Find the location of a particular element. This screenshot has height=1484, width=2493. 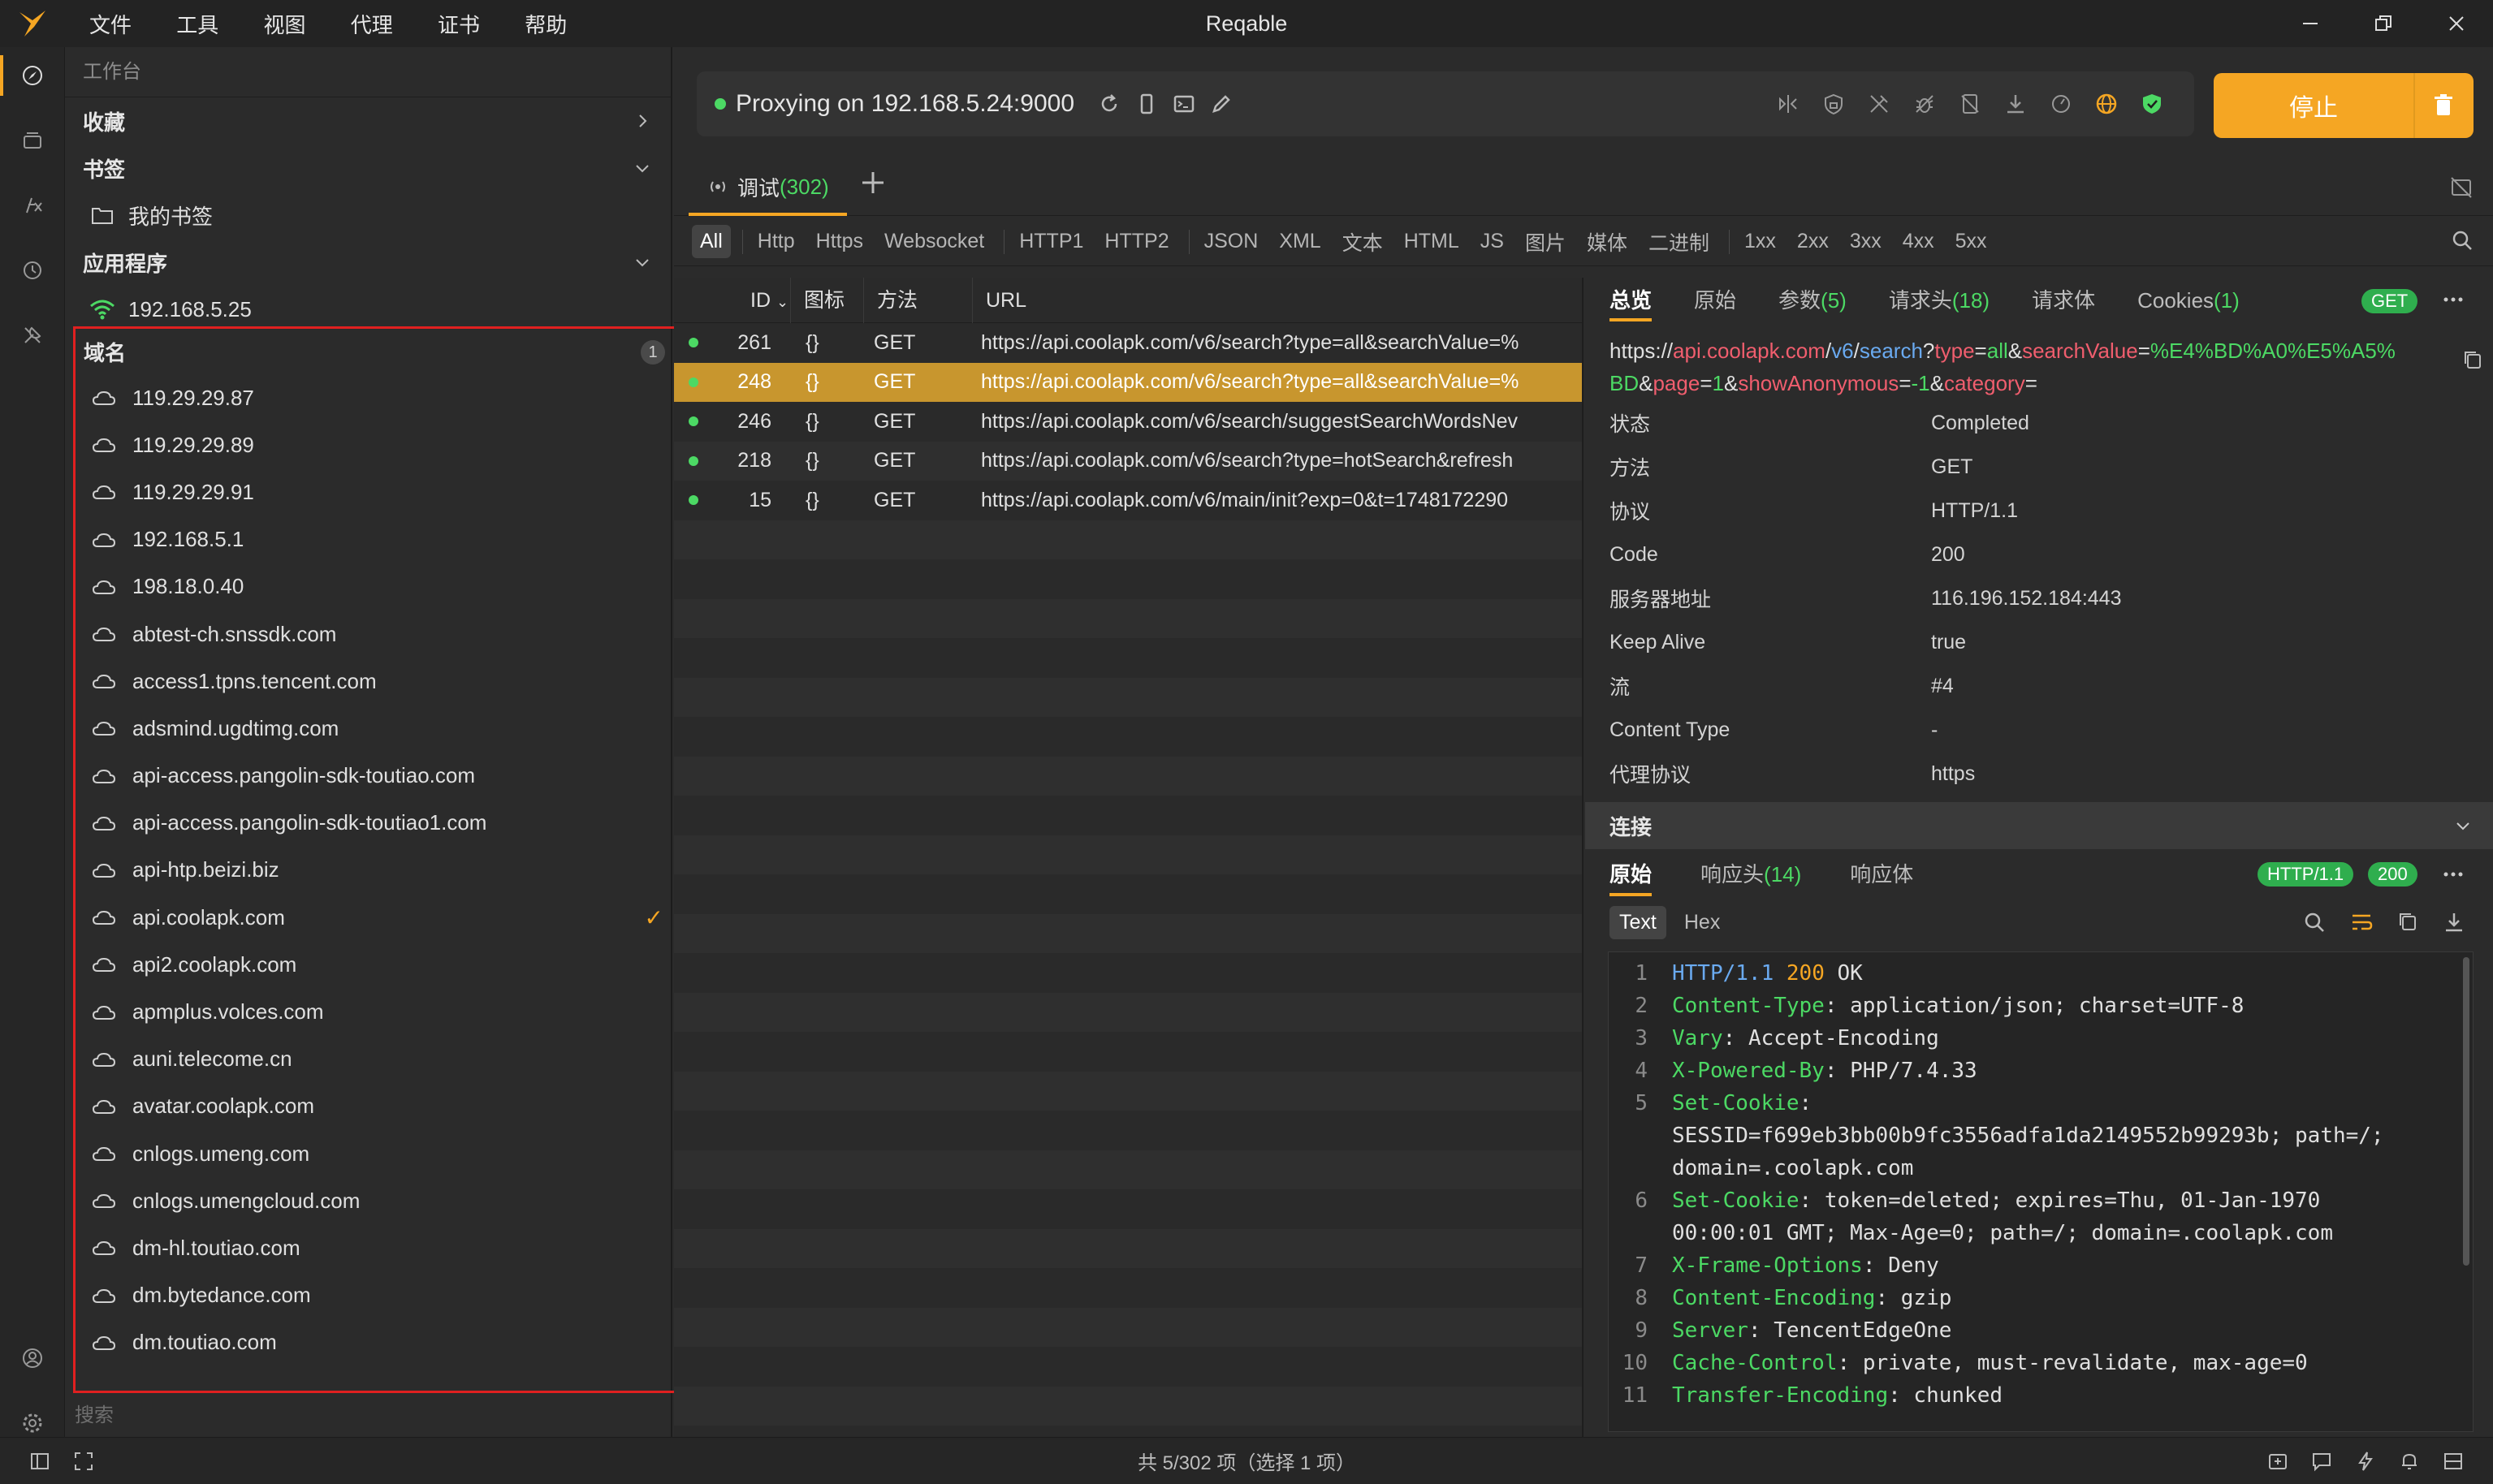

domain-item: api.coolapk.com ✓ is located at coordinates (380, 917).